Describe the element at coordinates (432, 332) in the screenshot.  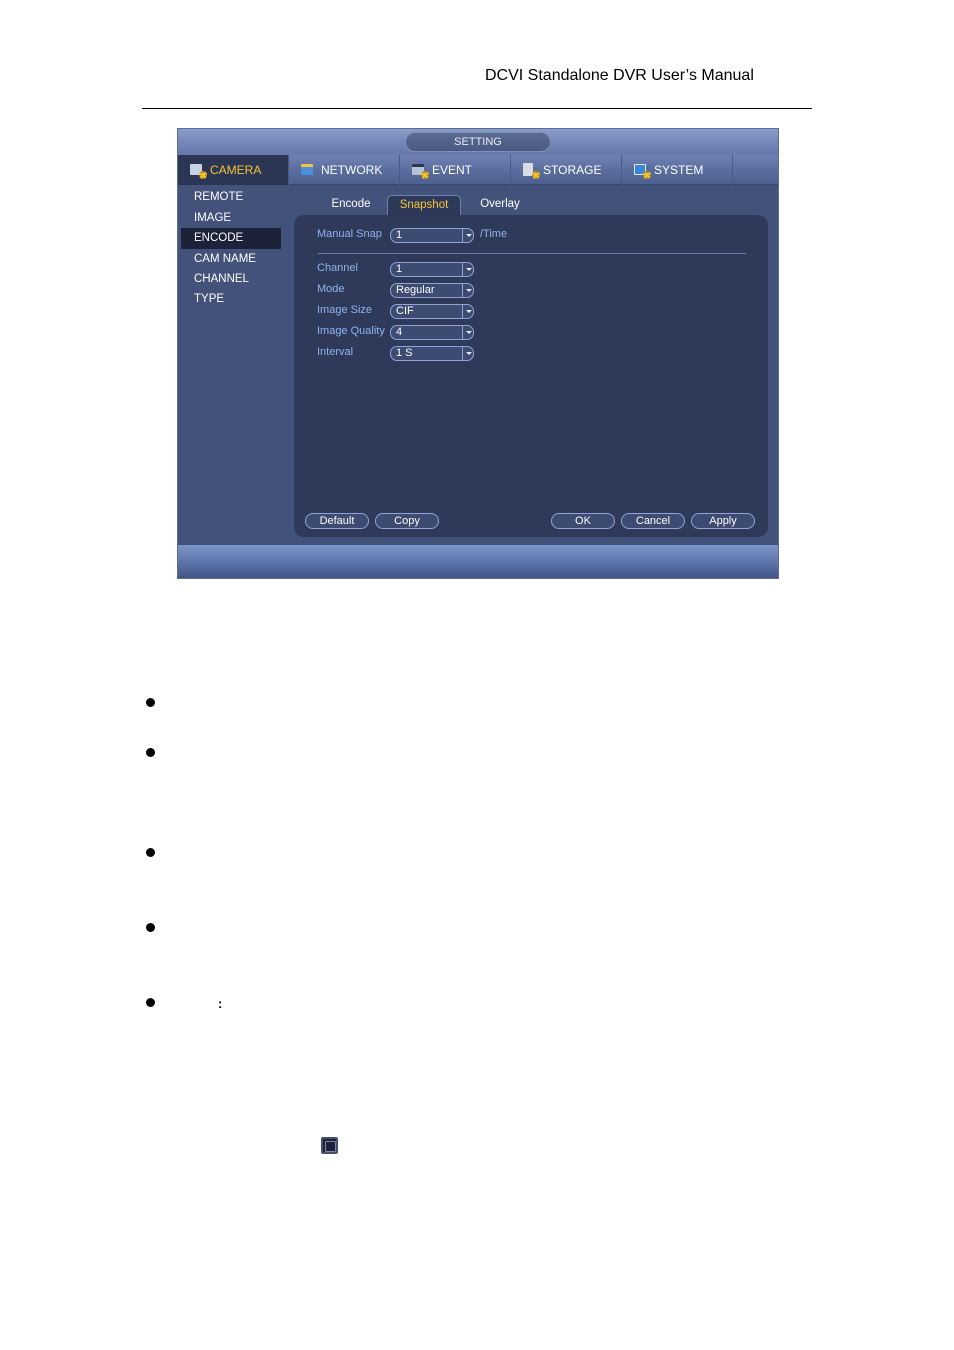
I see `image-quality-select: 4` at that location.